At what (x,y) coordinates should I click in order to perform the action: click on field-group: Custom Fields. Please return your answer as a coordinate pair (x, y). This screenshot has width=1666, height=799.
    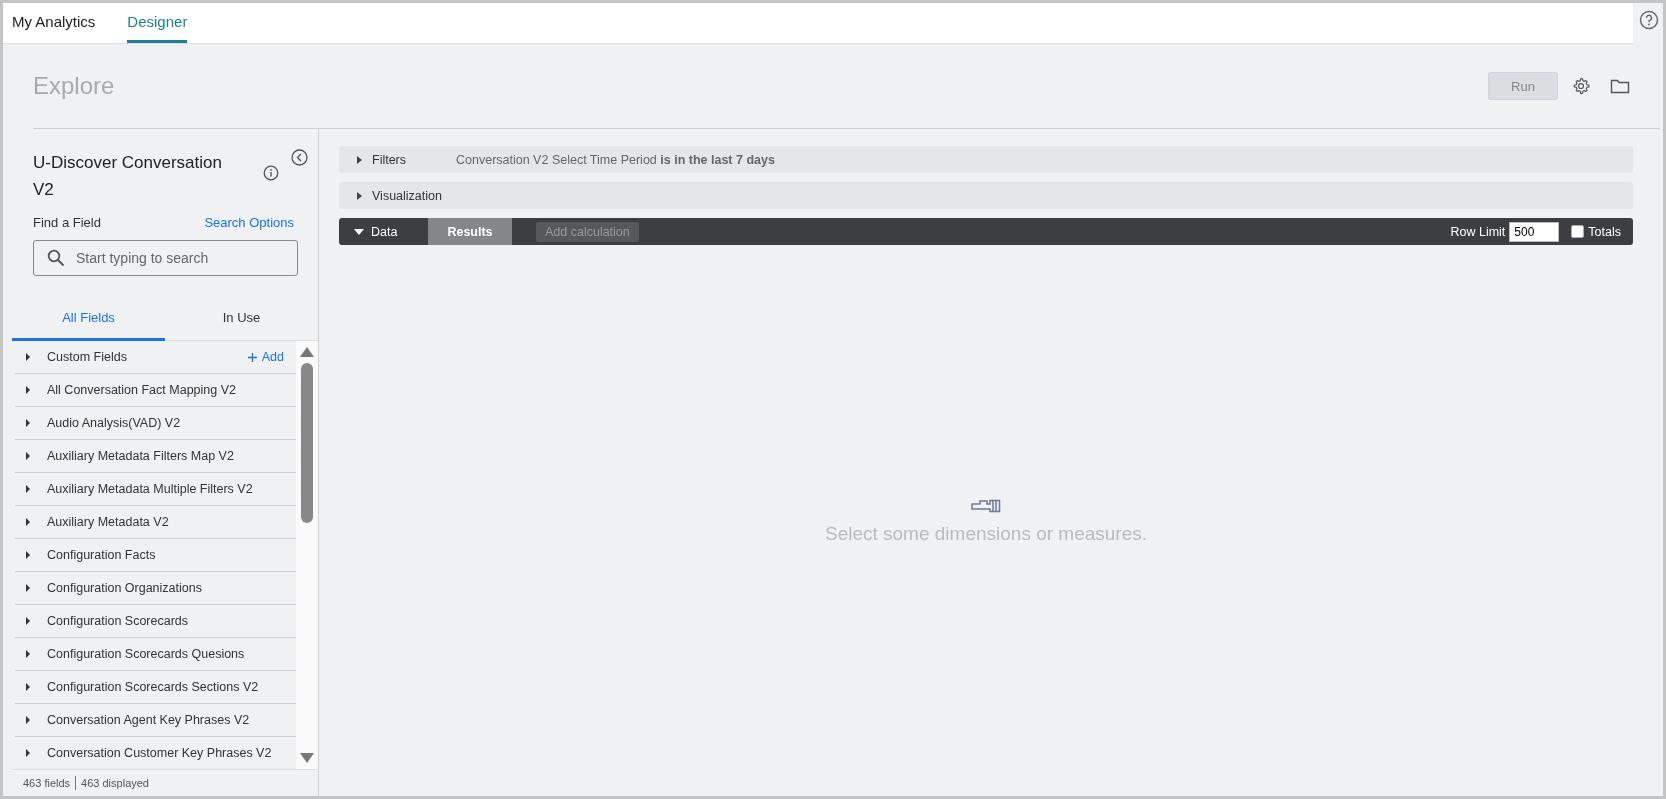
    Looking at the image, I should click on (147, 357).